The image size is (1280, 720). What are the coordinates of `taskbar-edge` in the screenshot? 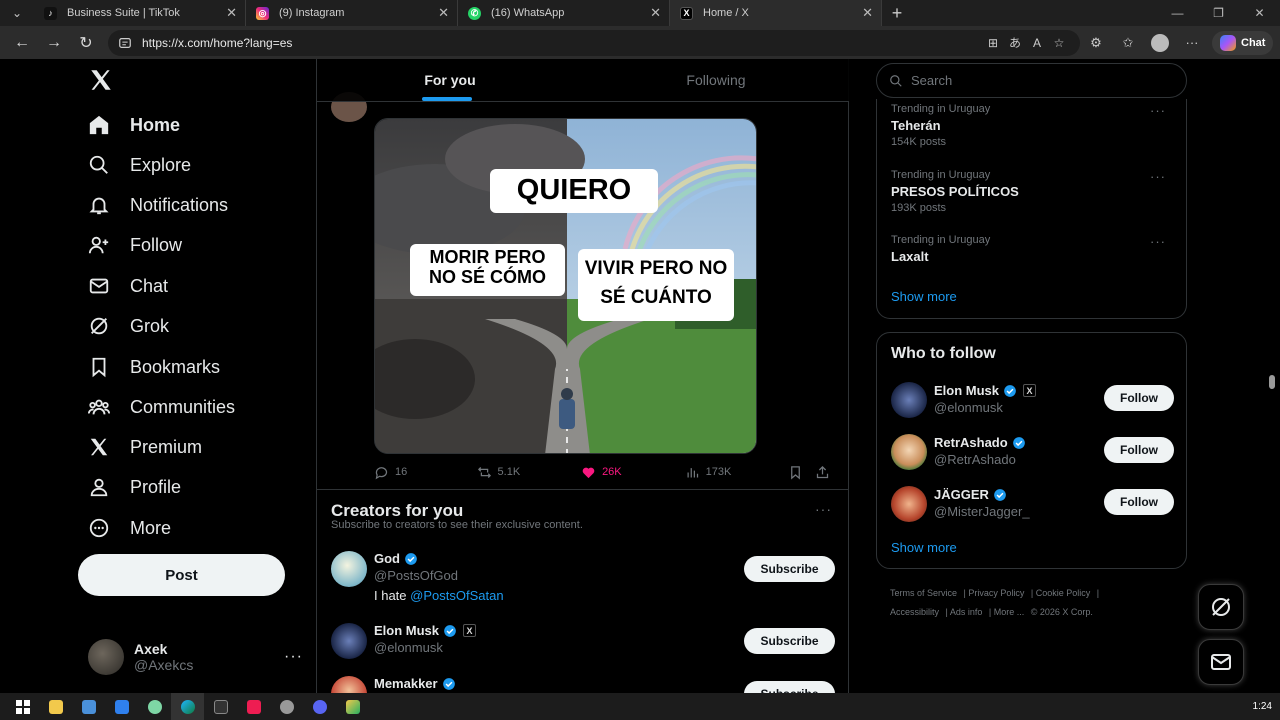 It's located at (187, 706).